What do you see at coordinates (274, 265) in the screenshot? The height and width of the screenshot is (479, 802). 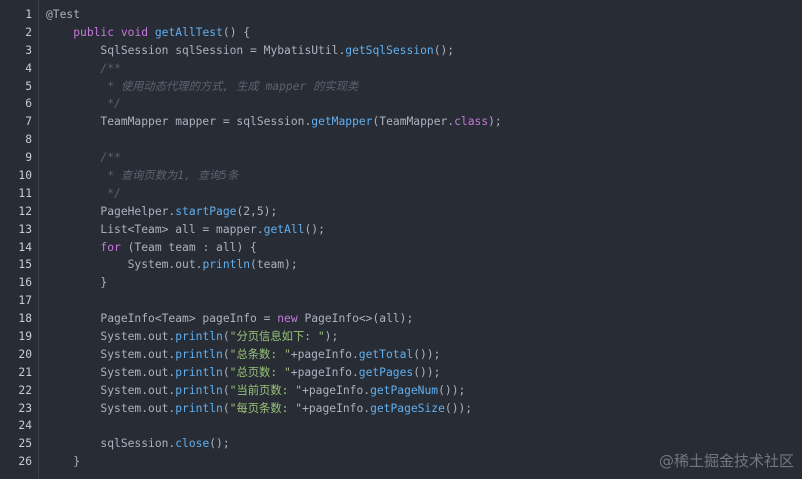 I see `code-token: (team);` at bounding box center [274, 265].